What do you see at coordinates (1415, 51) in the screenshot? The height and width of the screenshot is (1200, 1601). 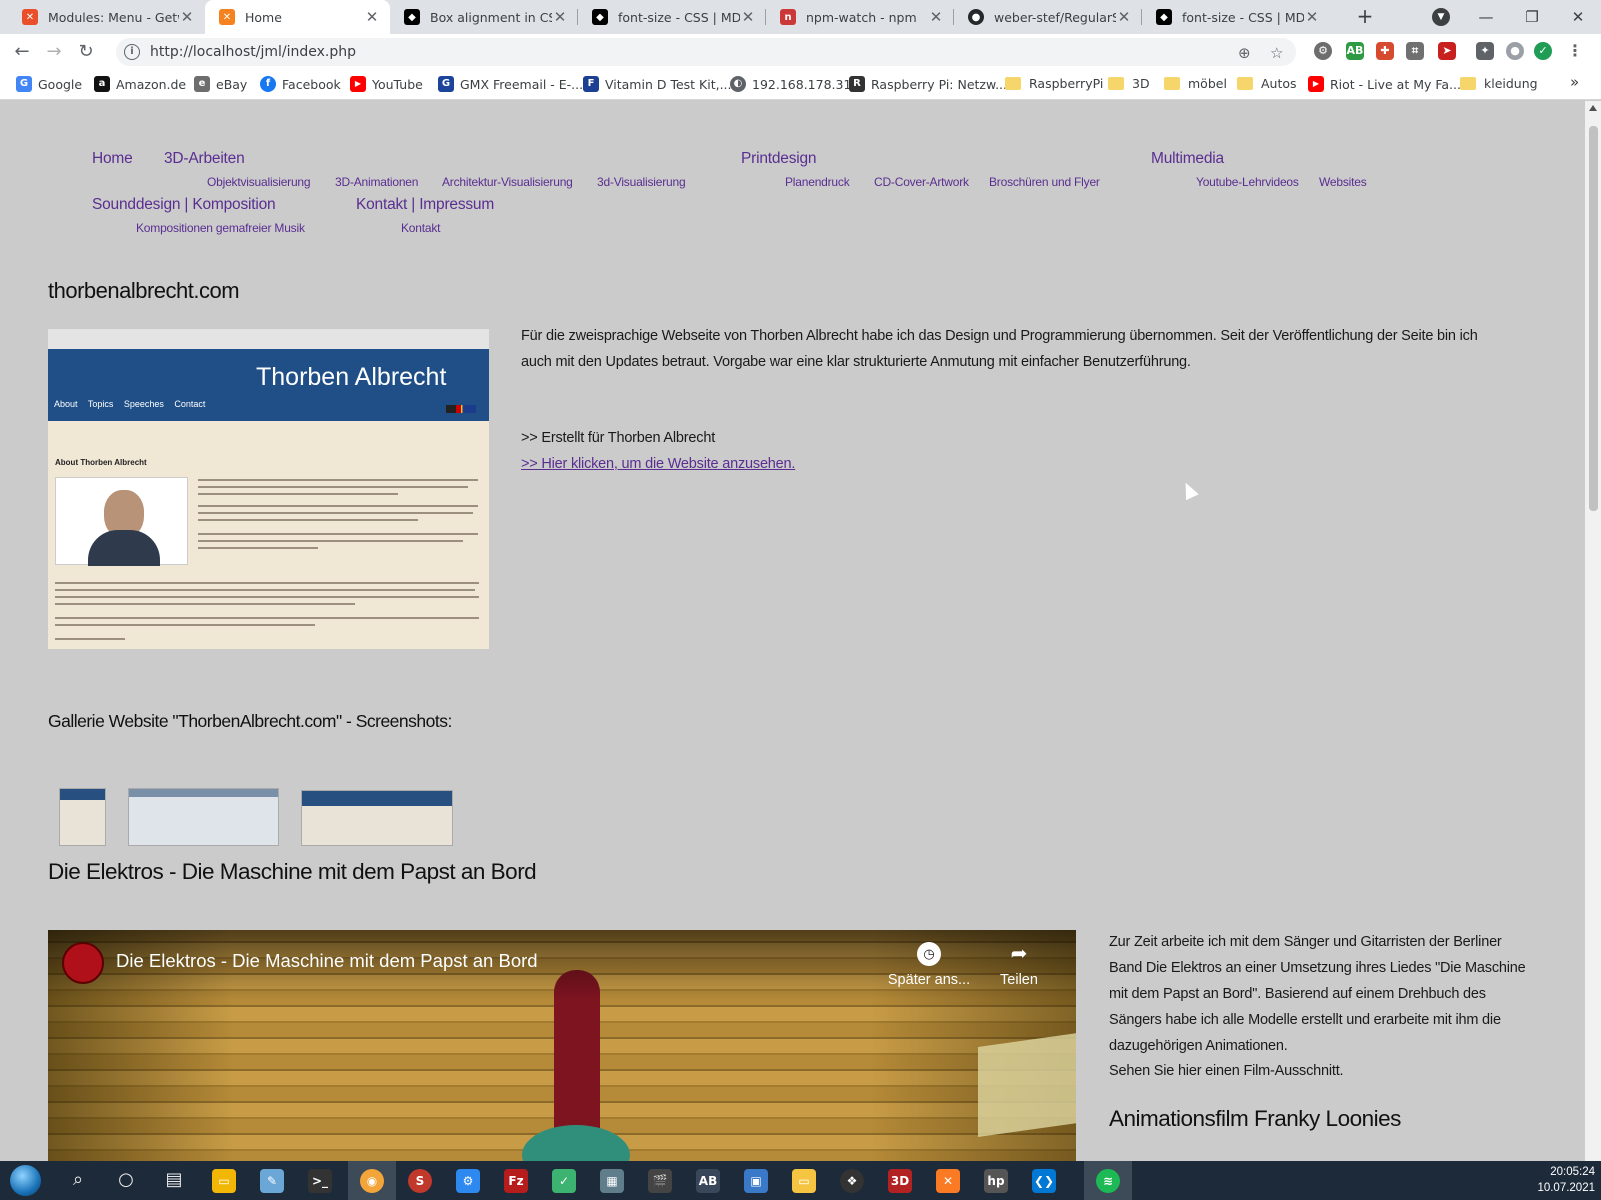 I see `crop-extension-icon: ⌗` at bounding box center [1415, 51].